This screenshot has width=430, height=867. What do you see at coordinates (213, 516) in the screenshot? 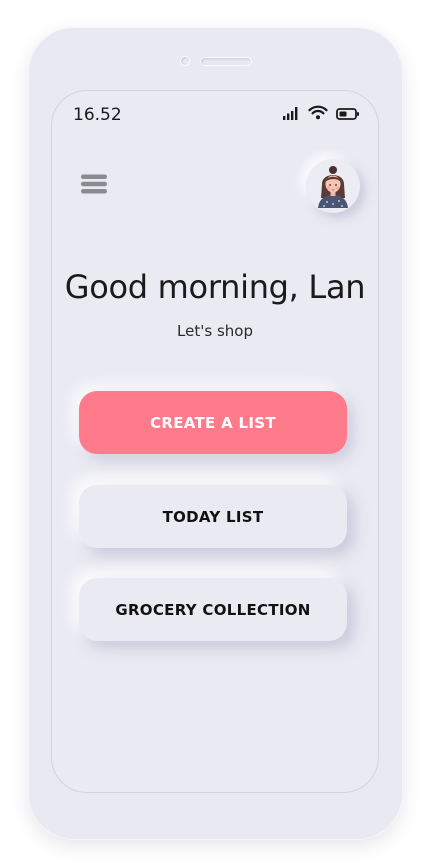
I see `today-list-button: TODAY LIST` at bounding box center [213, 516].